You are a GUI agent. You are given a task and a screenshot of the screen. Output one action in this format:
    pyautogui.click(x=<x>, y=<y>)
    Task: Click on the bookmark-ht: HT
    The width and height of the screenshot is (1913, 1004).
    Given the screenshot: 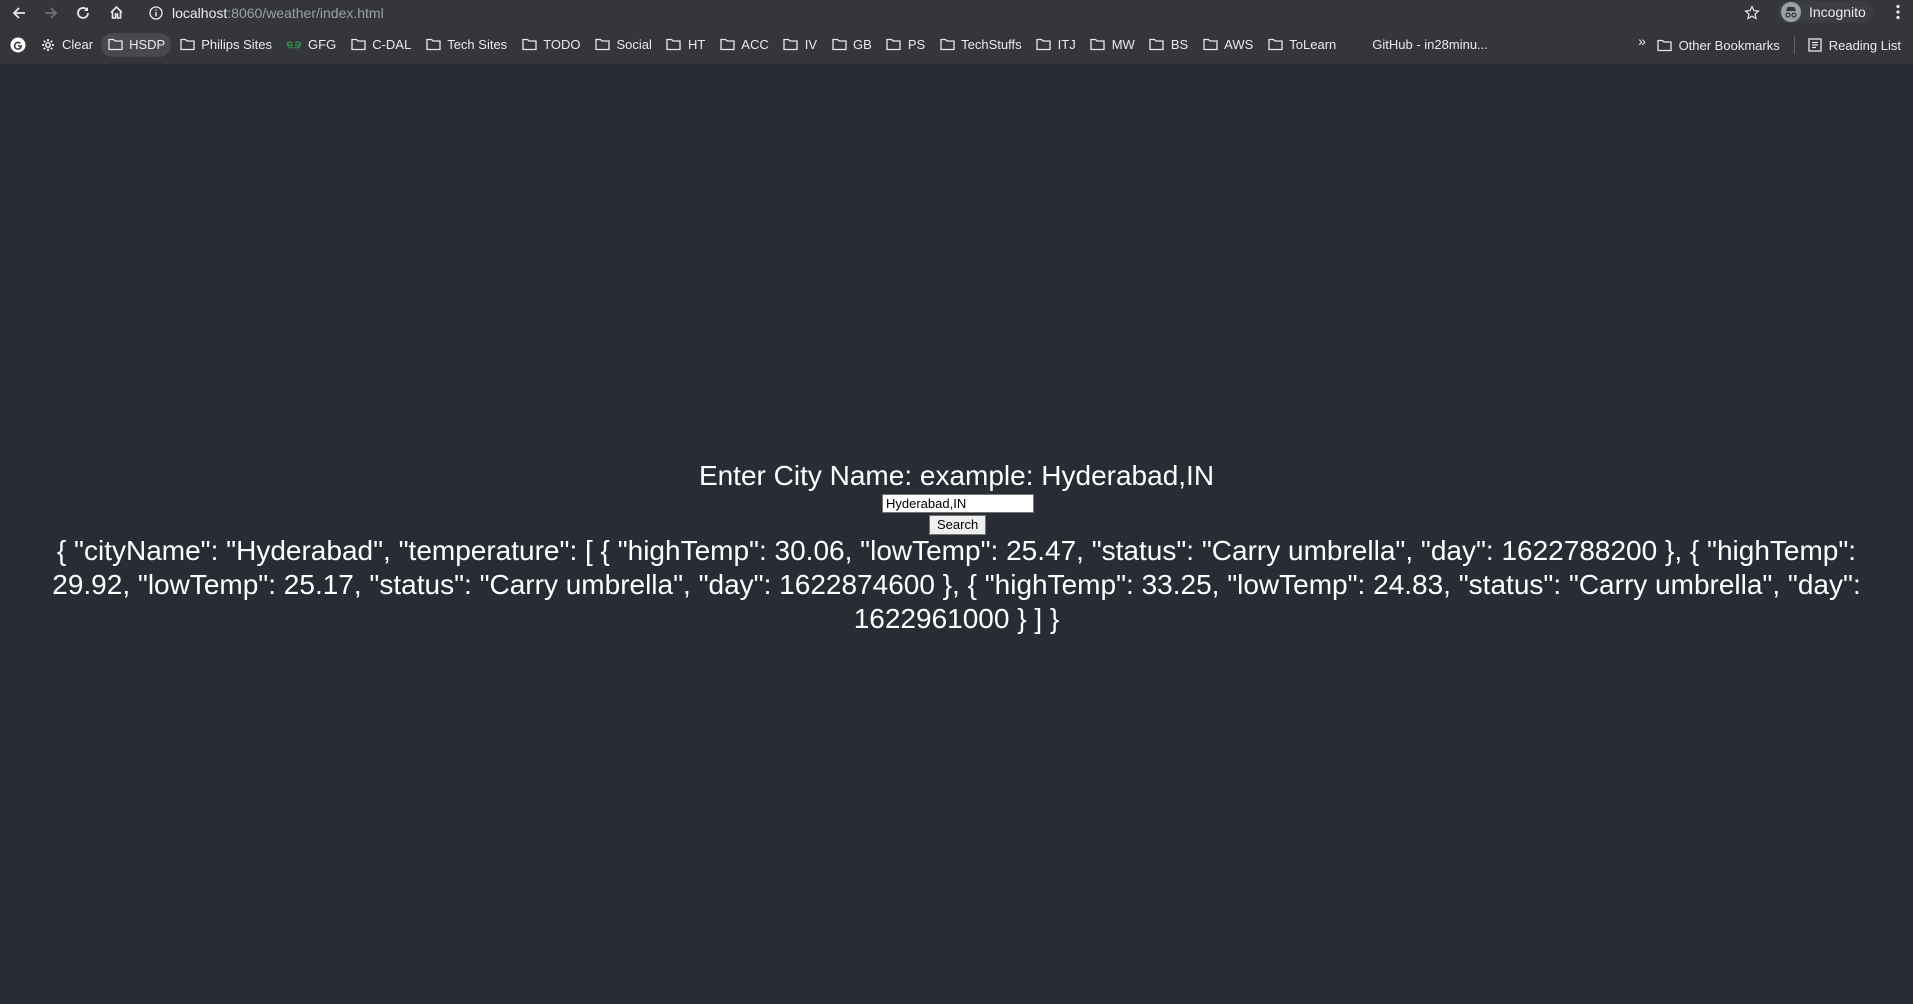 What is the action you would take?
    pyautogui.click(x=685, y=45)
    